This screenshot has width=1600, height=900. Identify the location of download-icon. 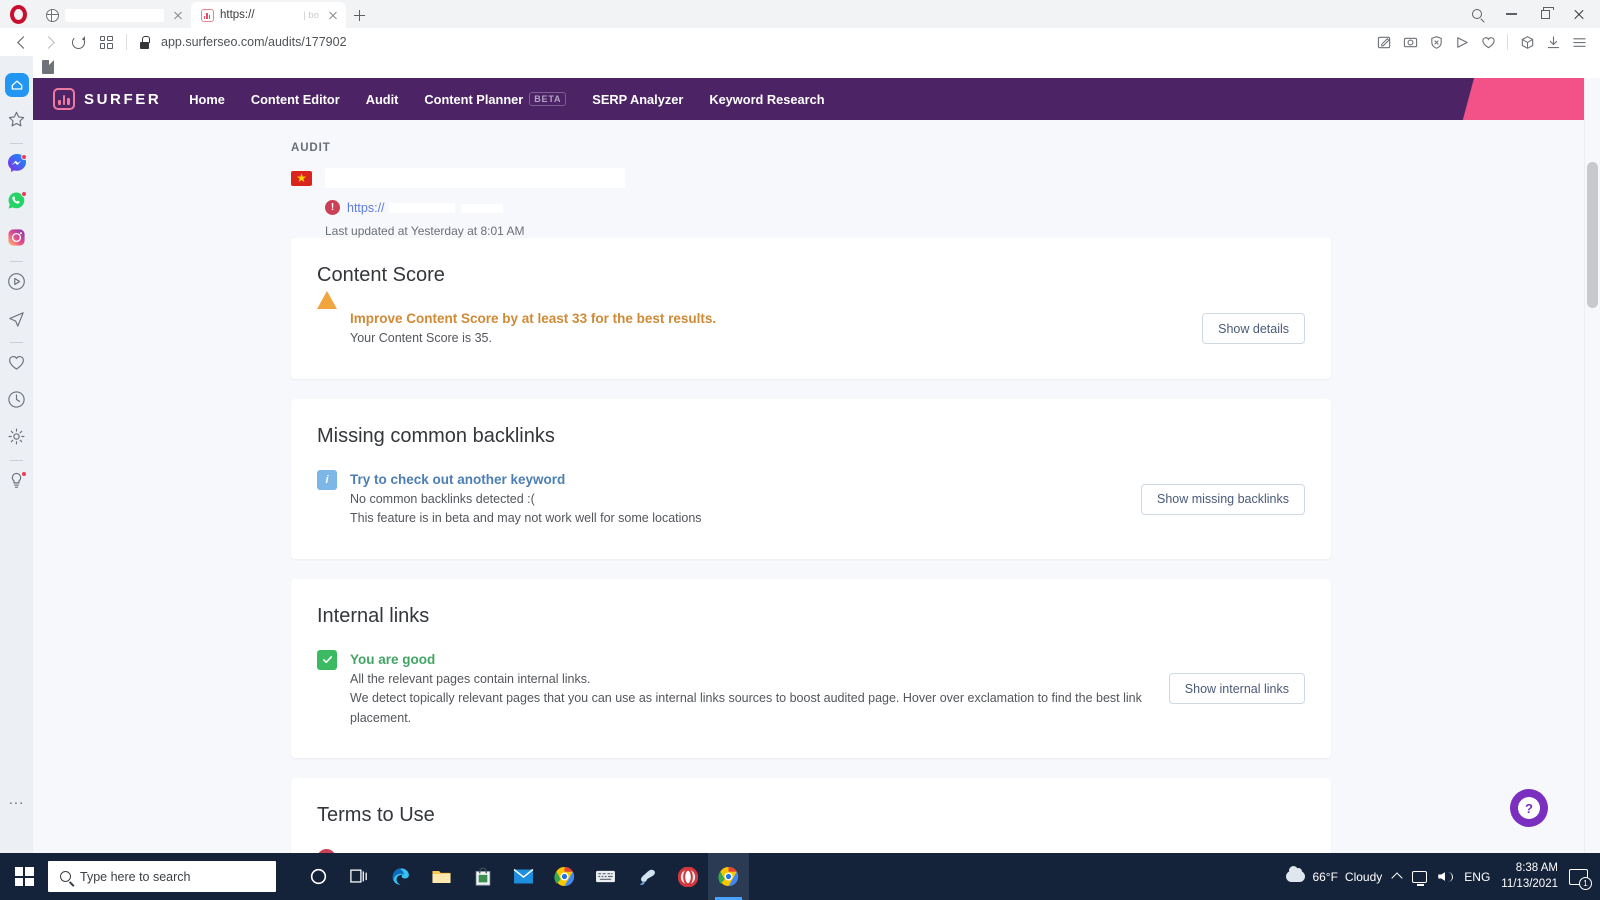
(1553, 42).